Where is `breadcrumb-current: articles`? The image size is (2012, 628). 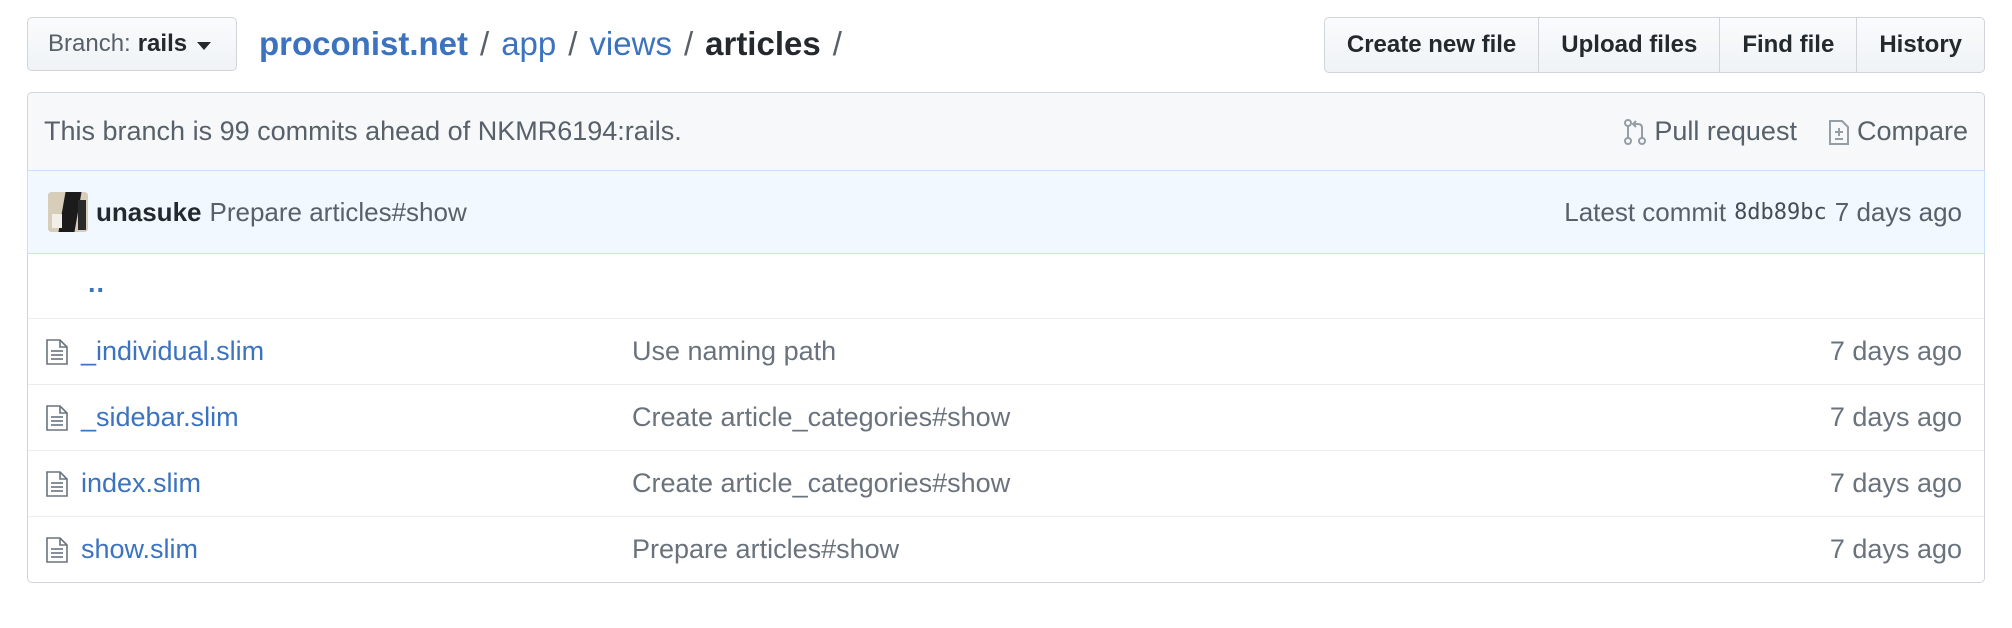 breadcrumb-current: articles is located at coordinates (763, 43).